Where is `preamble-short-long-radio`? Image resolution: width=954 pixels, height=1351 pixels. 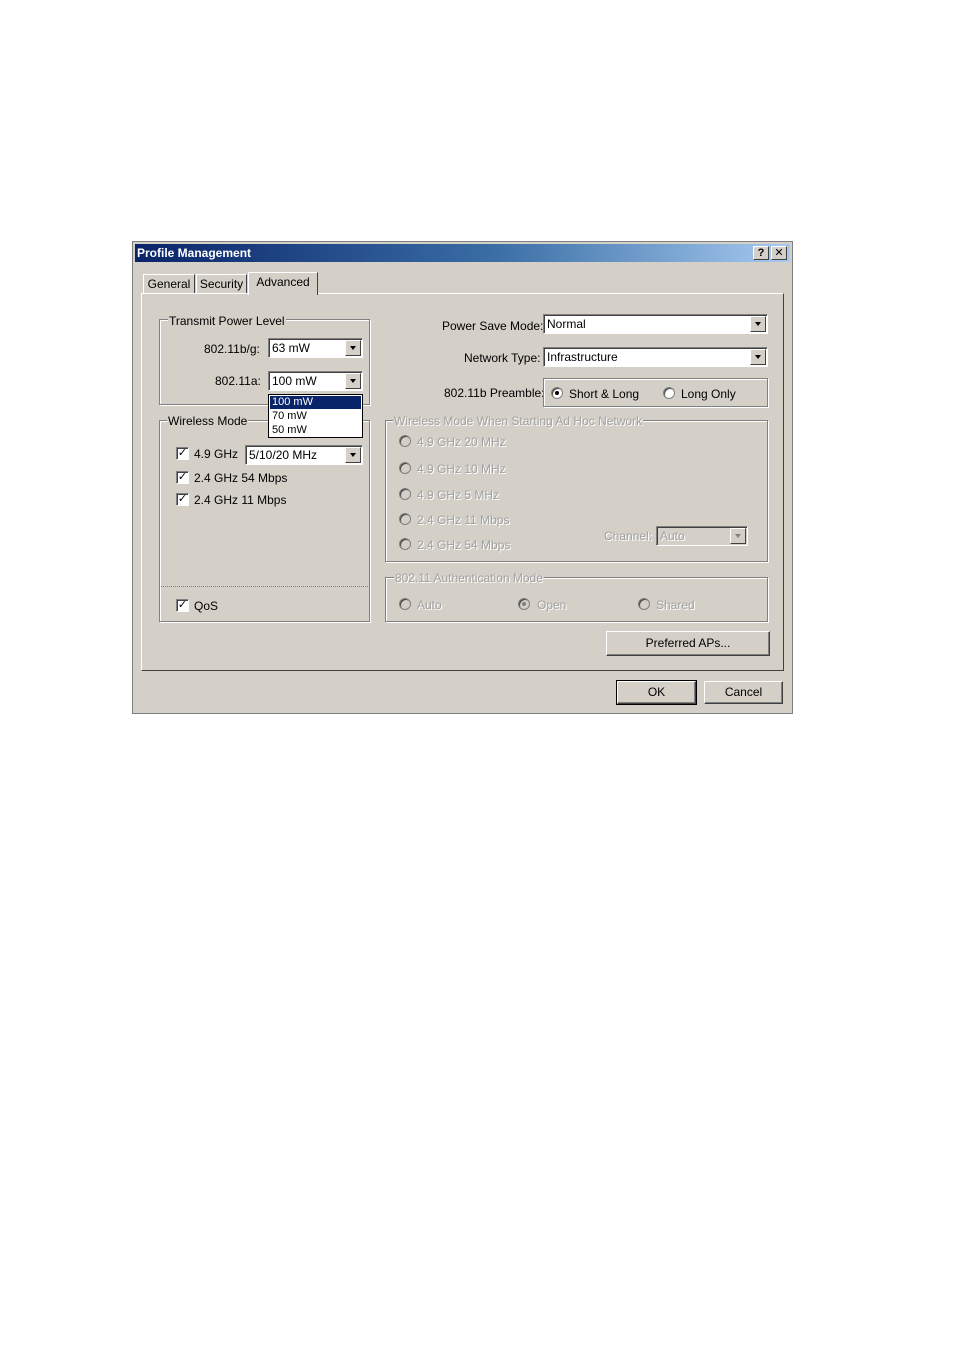 preamble-short-long-radio is located at coordinates (557, 393).